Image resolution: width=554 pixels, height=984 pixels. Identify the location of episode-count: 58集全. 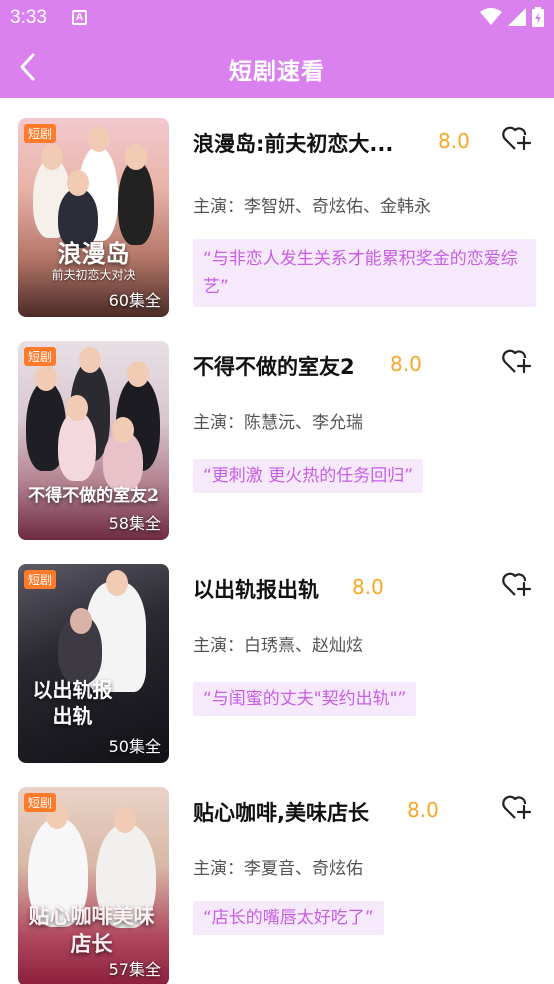
(134, 523).